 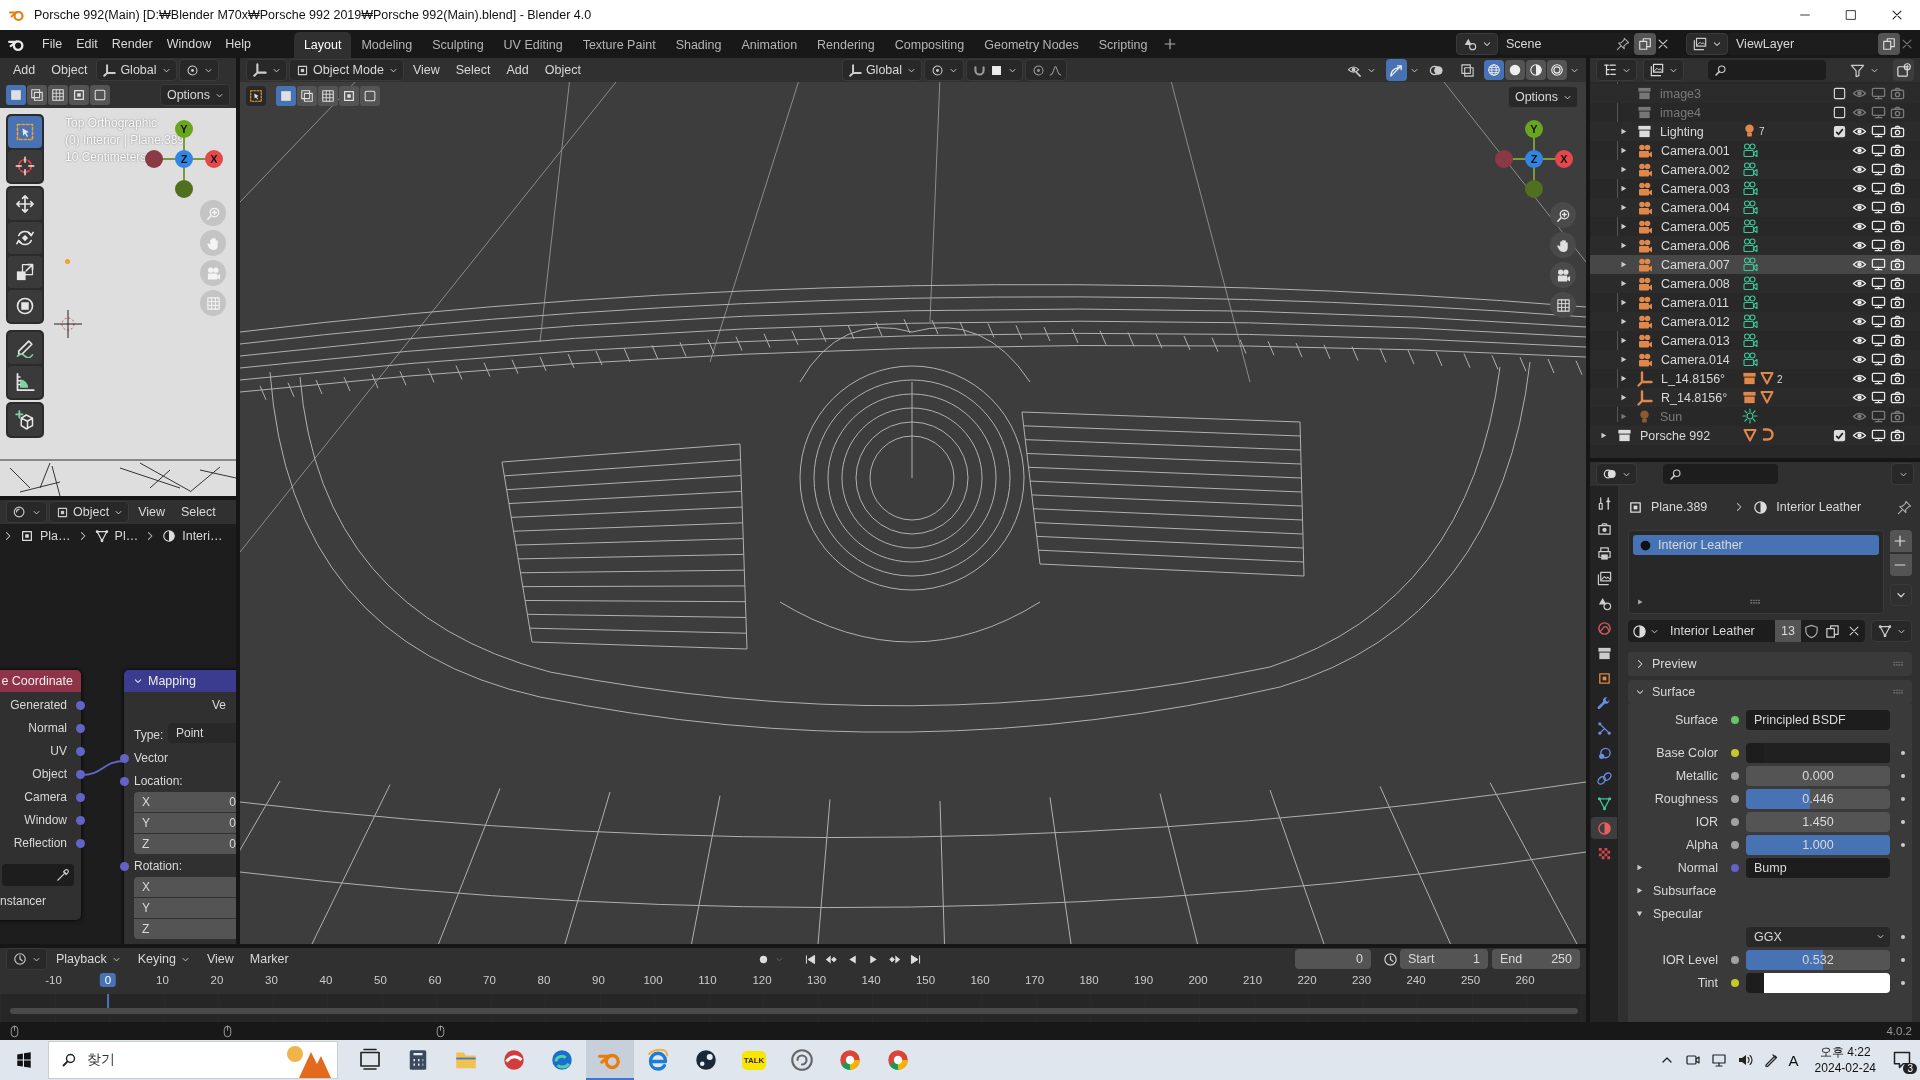 I want to click on distribution-dropdown: GGX, so click(x=1818, y=936).